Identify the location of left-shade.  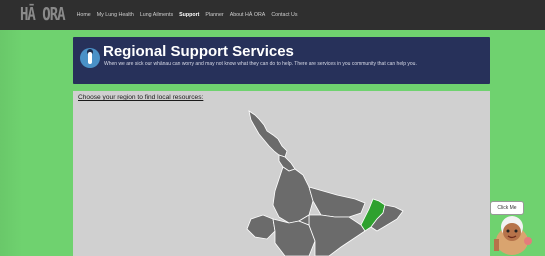
(11, 143).